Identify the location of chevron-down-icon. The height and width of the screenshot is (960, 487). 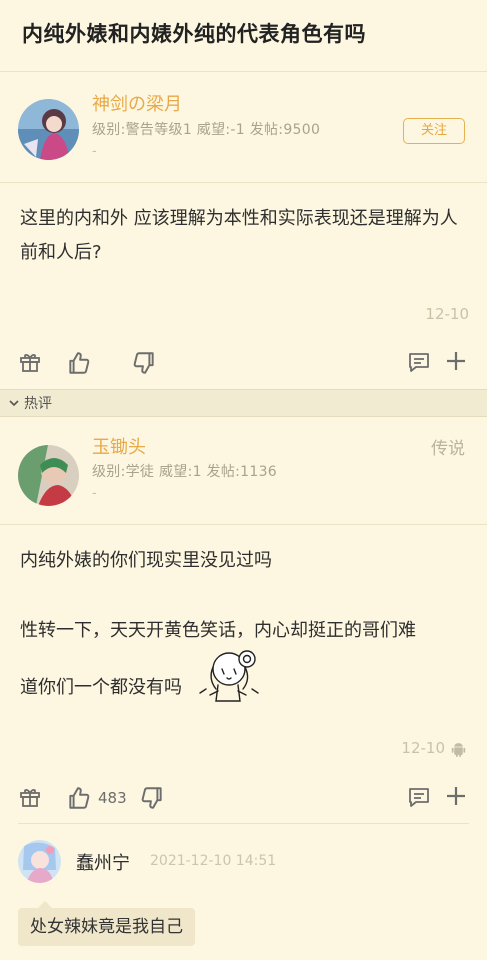
(14, 403).